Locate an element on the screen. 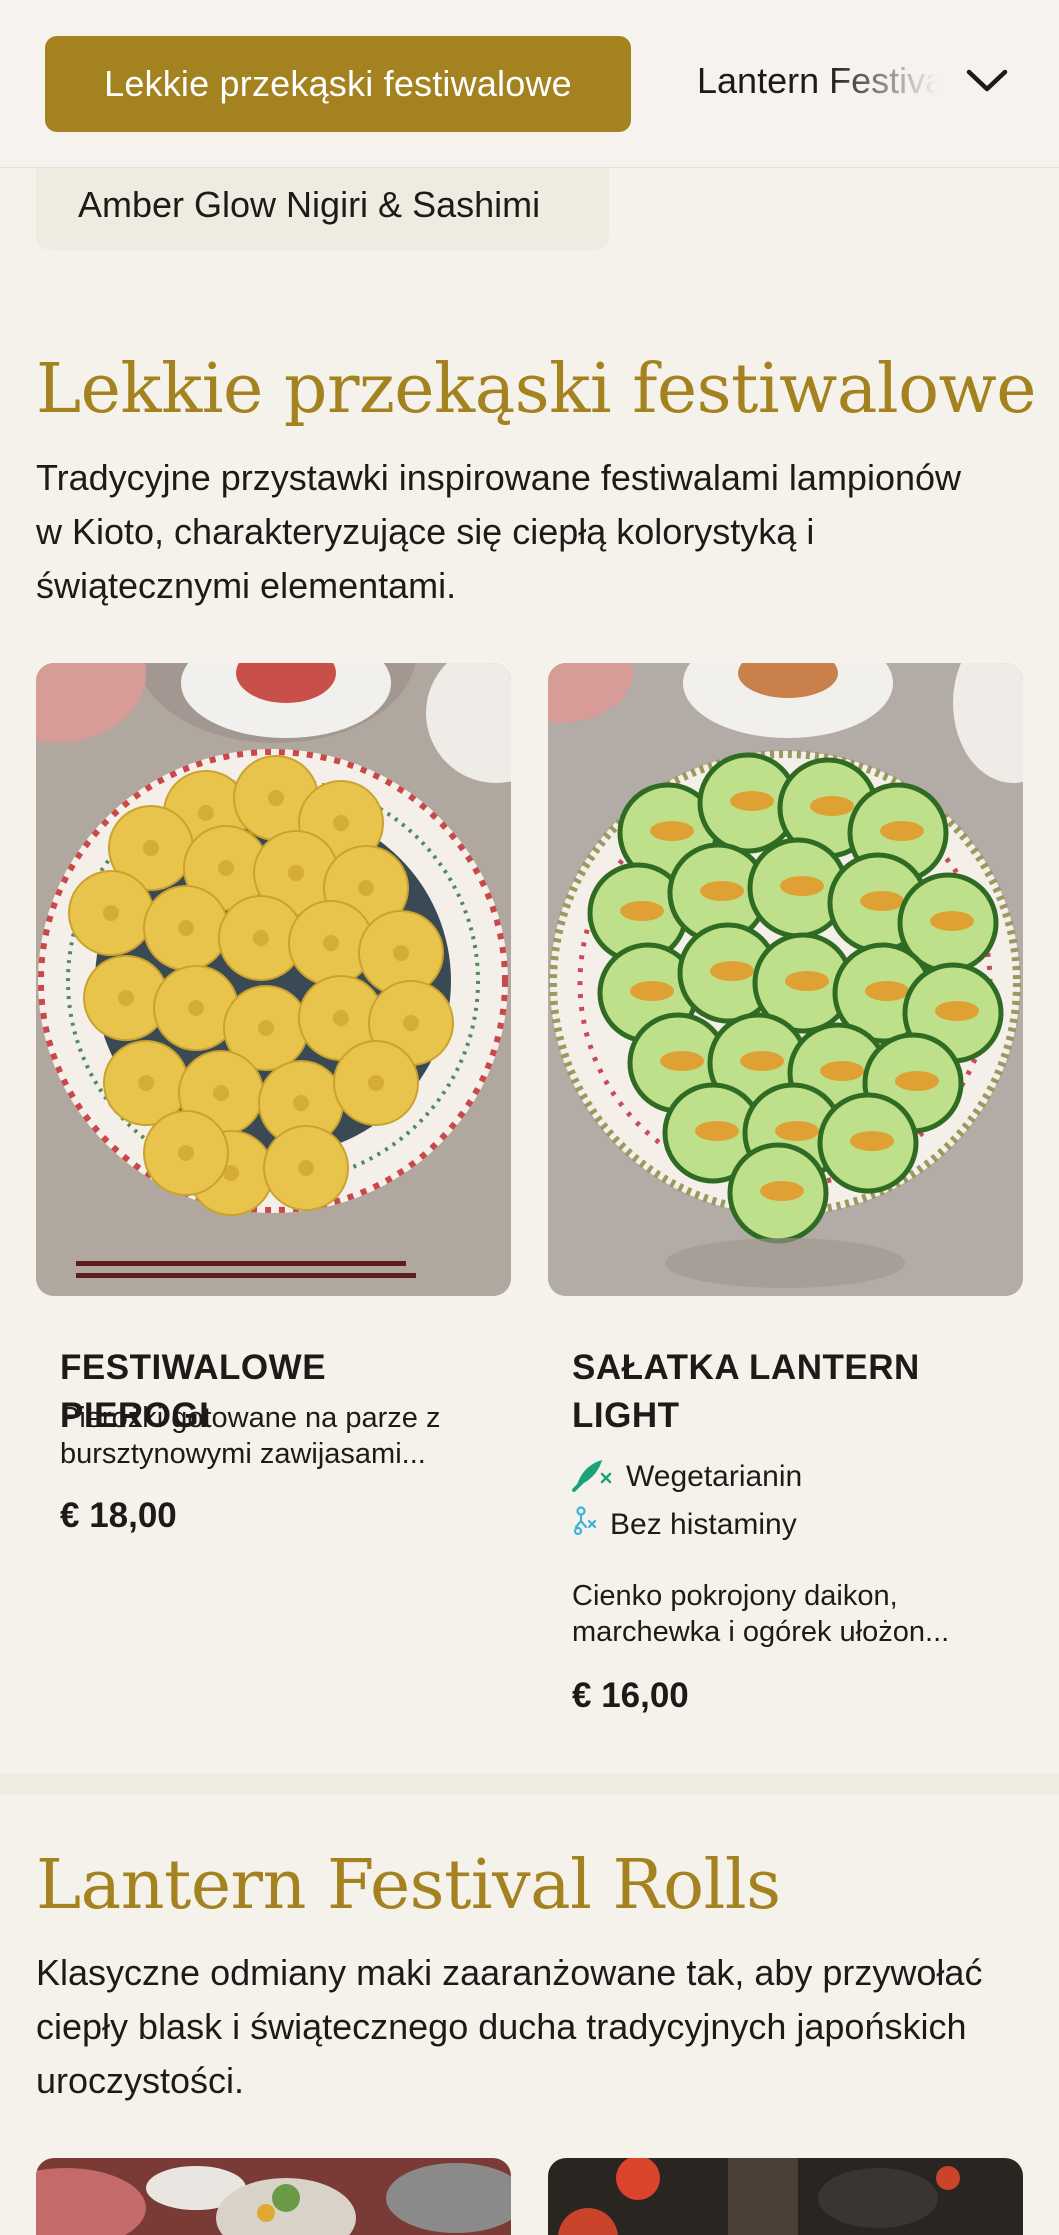 The height and width of the screenshot is (2235, 1059). category-tab-active: Lekkie przekąski festiwalowe is located at coordinates (338, 84).